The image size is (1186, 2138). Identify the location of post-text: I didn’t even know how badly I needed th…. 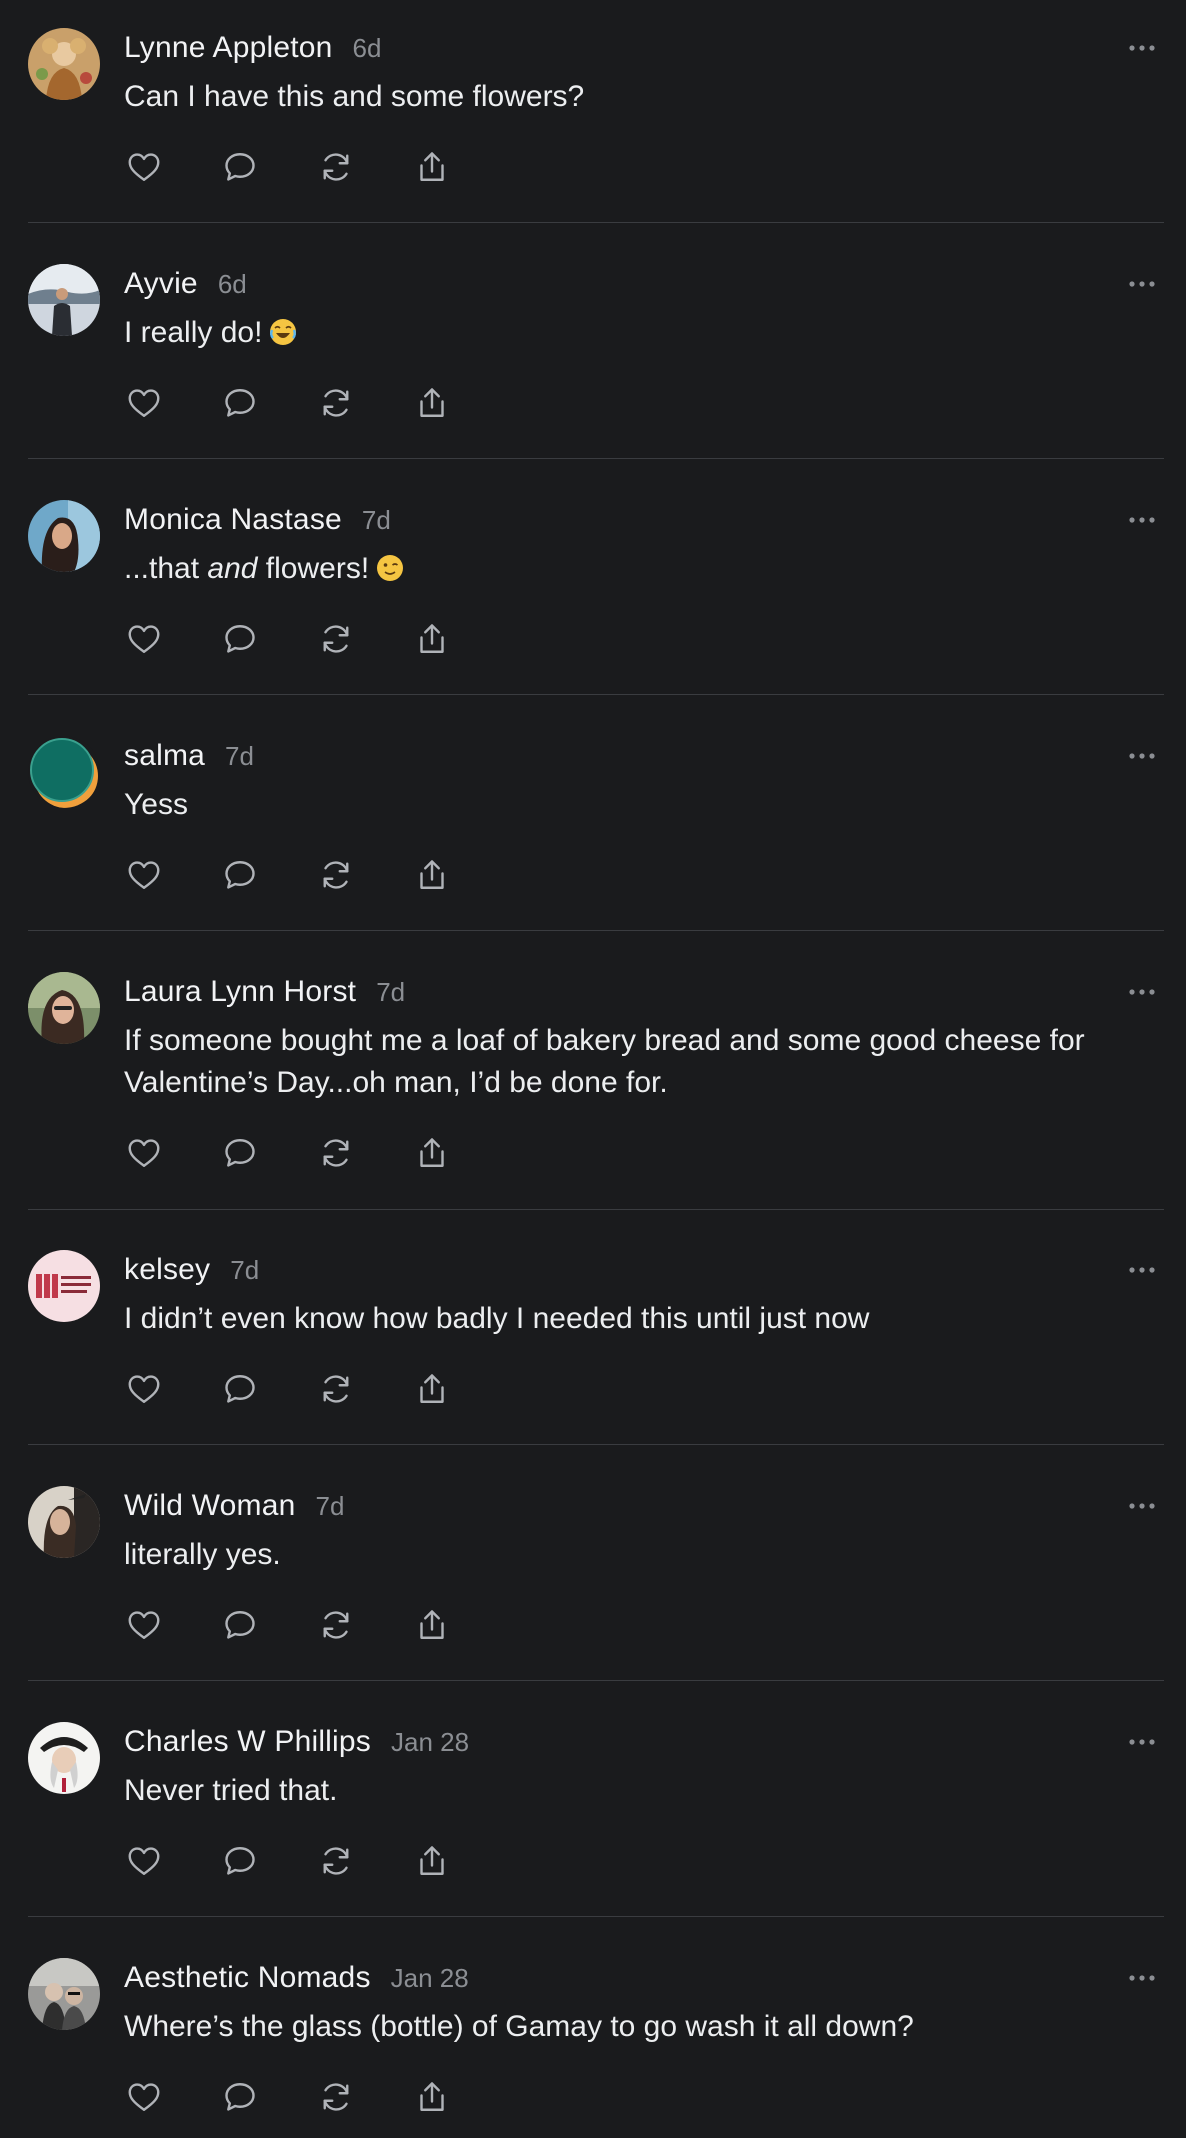
(497, 1318).